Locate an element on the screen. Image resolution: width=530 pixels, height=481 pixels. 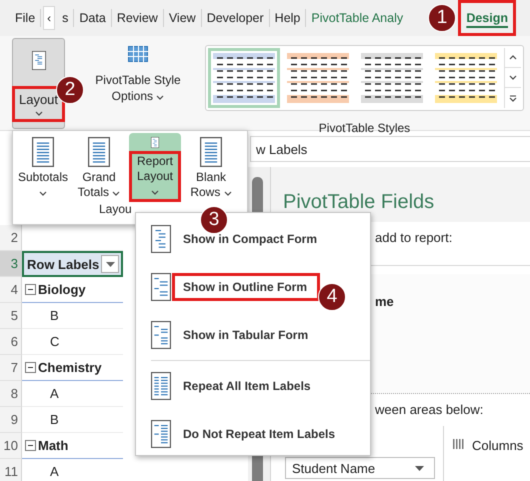
cell-text: Biology is located at coordinates (62, 289).